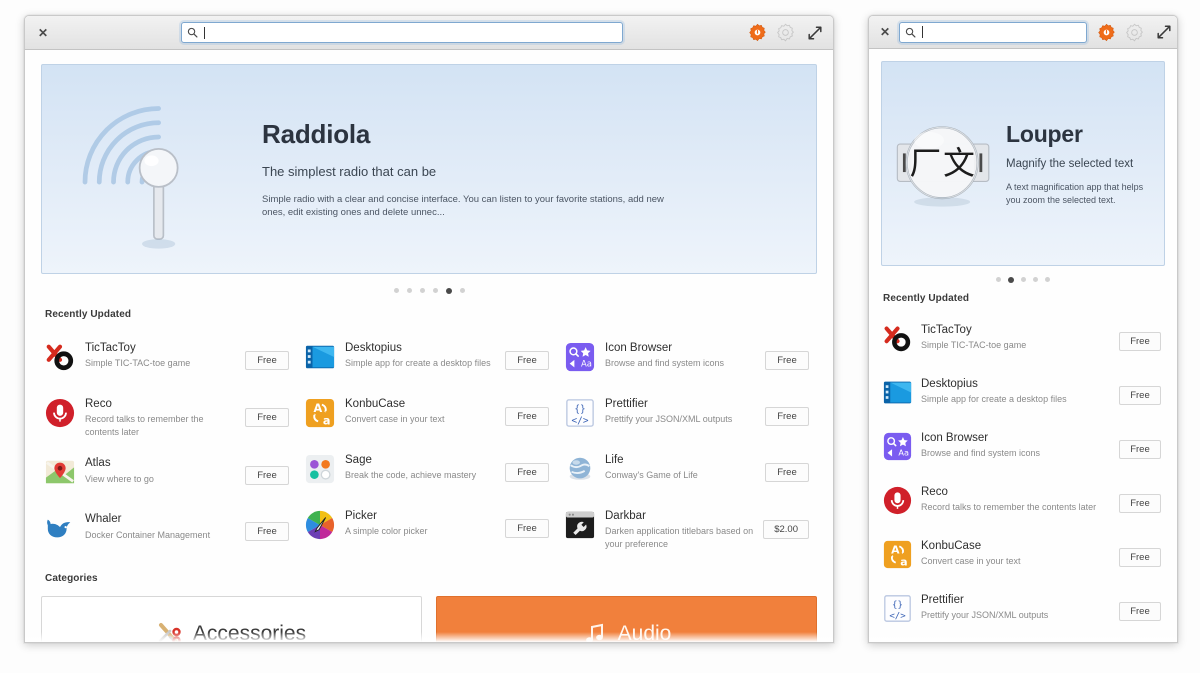 Image resolution: width=1200 pixels, height=673 pixels. I want to click on carousel-dots-main, so click(429, 288).